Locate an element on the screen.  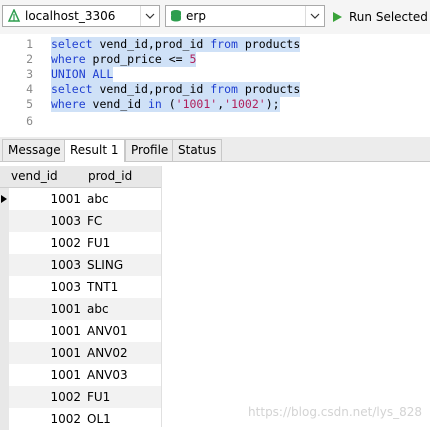
tab-result-1: Result 1 is located at coordinates (94, 150).